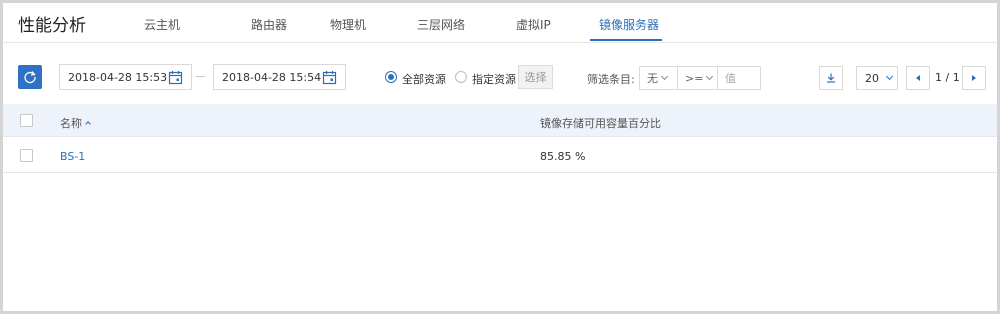 Image resolution: width=1000 pixels, height=314 pixels. I want to click on select-all-checkbox, so click(26, 120).